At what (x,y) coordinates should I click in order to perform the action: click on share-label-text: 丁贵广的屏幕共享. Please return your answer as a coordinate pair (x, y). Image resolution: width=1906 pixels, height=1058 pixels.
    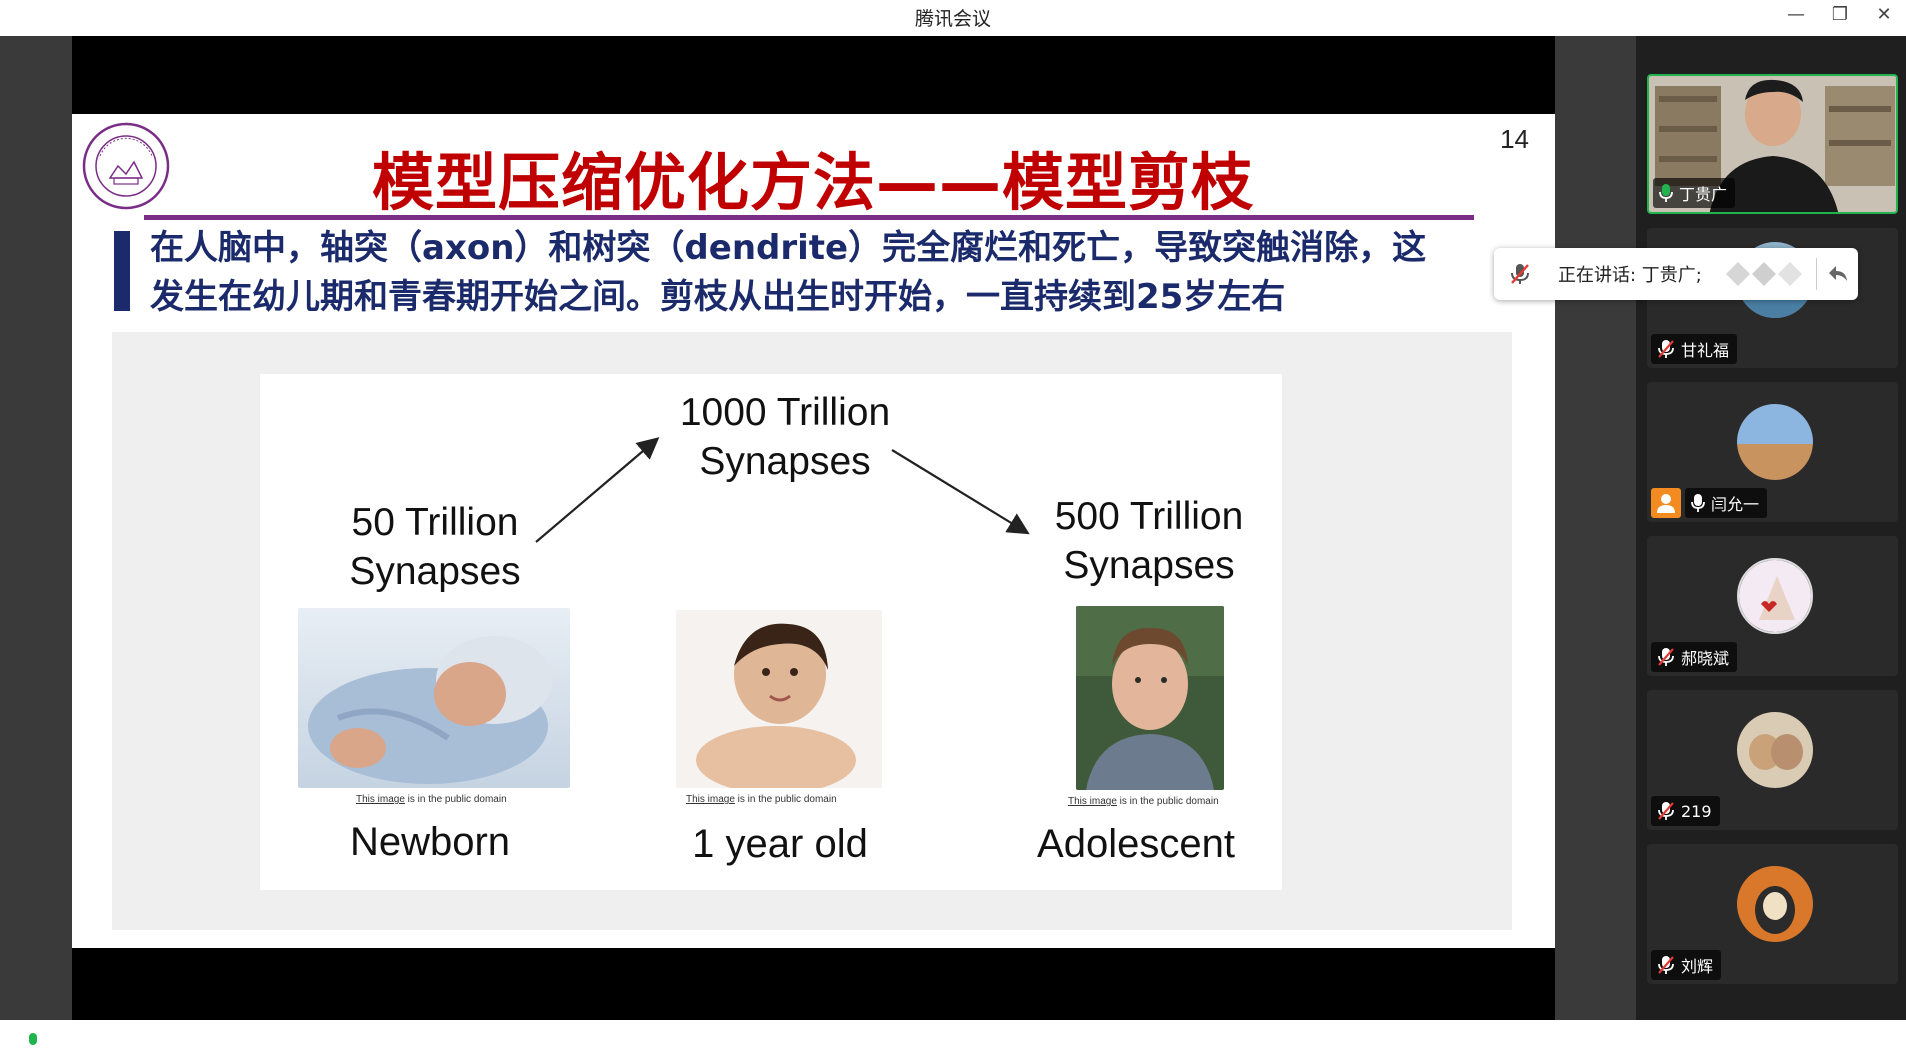
    Looking at the image, I should click on (136, 1044).